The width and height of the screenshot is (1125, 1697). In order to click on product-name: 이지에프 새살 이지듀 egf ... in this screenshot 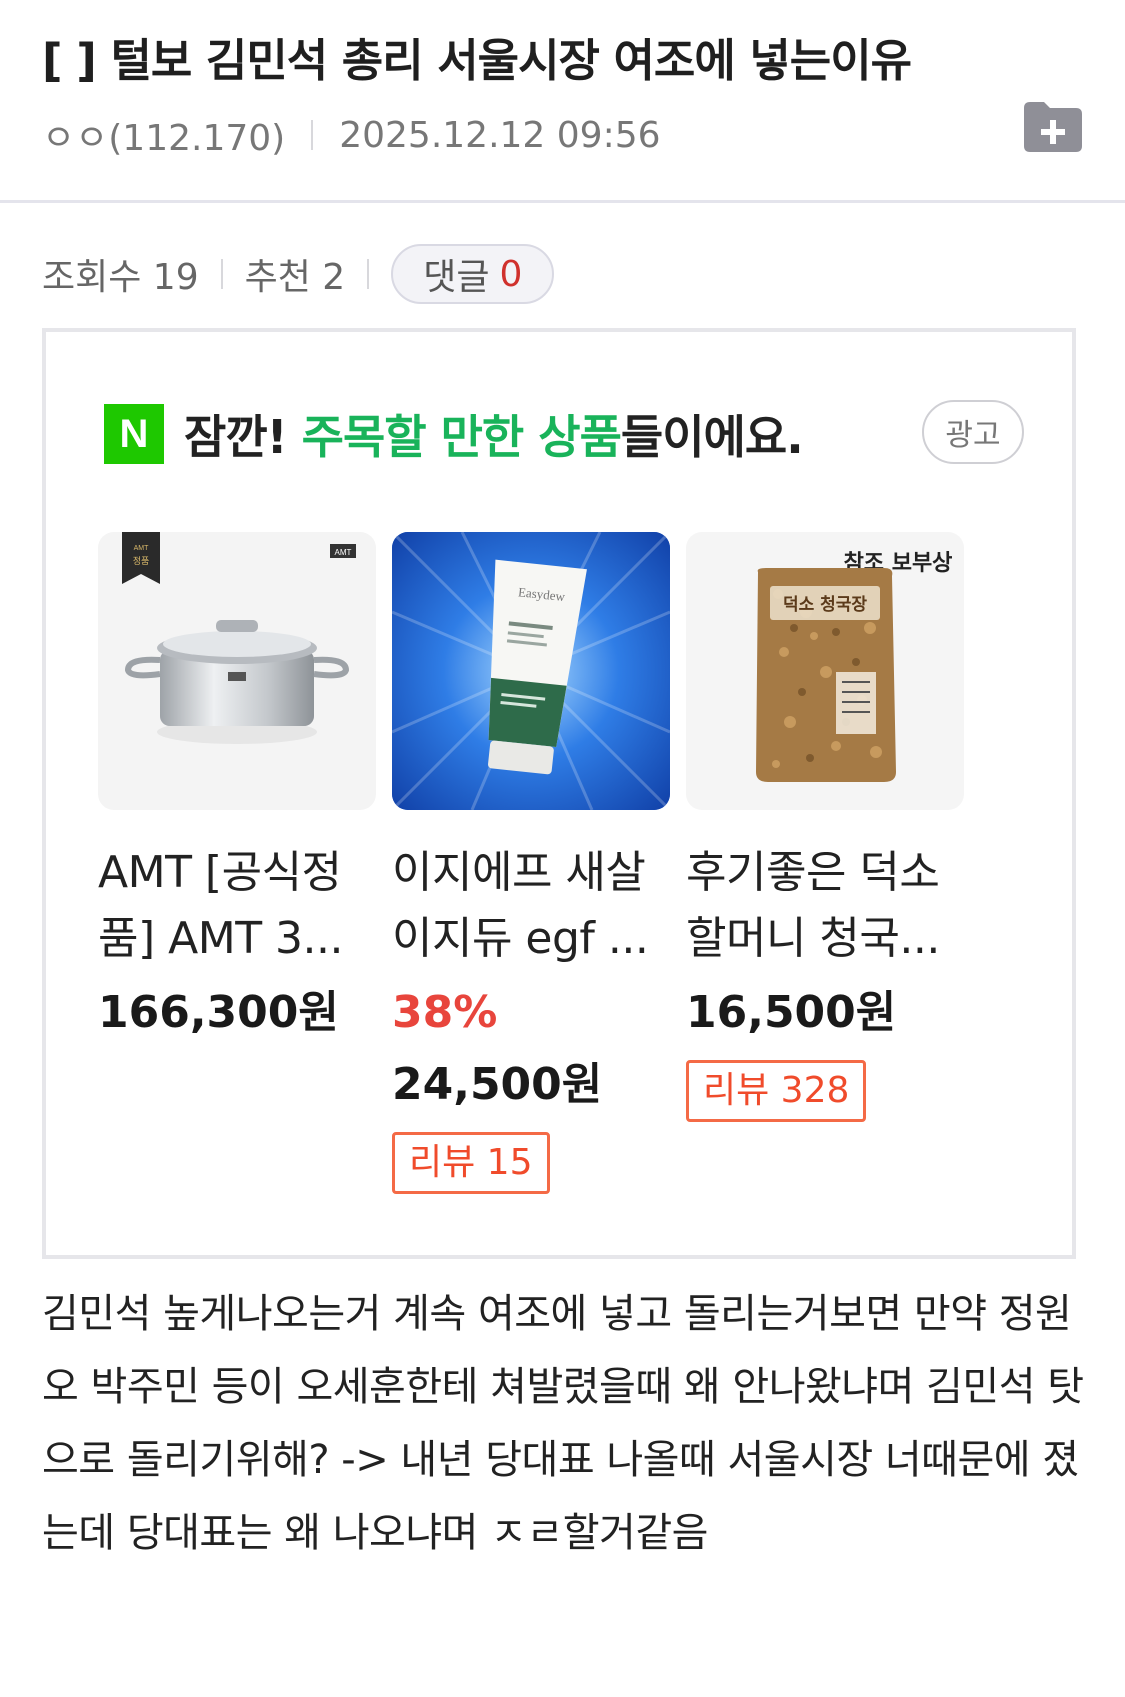, I will do `click(531, 906)`.